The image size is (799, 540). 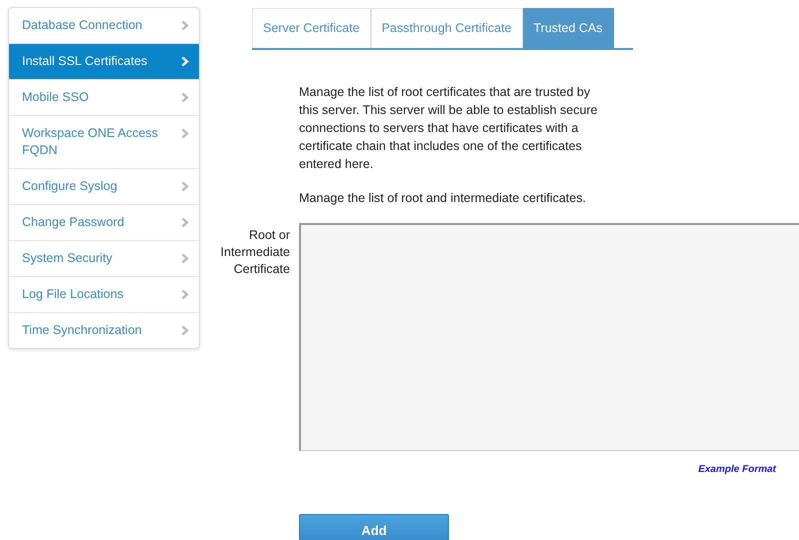 What do you see at coordinates (255, 252) in the screenshot?
I see `field-label: Root or Intermediate Certificate` at bounding box center [255, 252].